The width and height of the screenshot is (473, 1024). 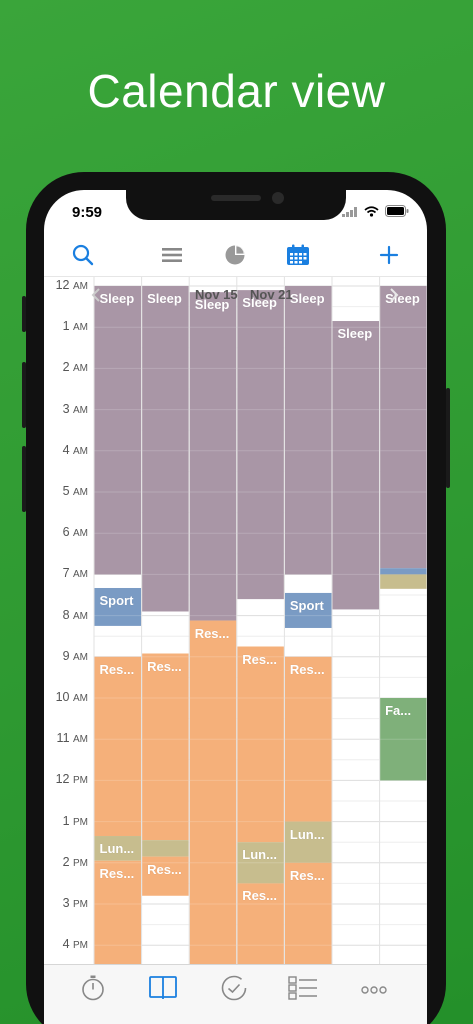 I want to click on tab-goals, so click(x=234, y=990).